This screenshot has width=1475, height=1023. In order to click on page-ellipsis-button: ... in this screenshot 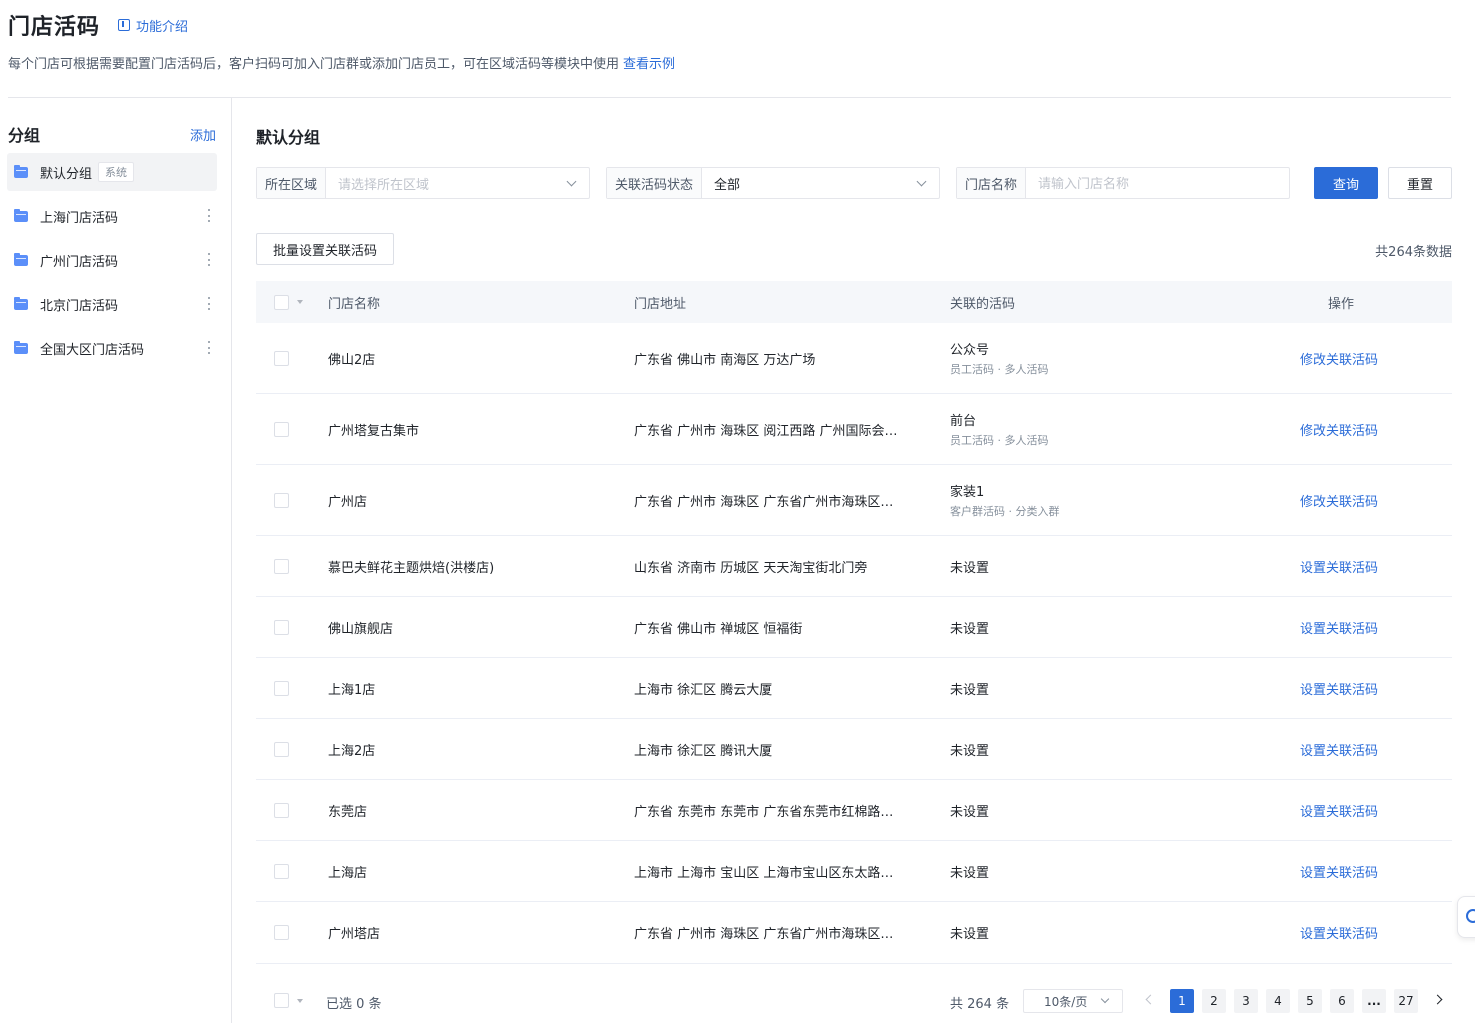, I will do `click(1374, 1001)`.